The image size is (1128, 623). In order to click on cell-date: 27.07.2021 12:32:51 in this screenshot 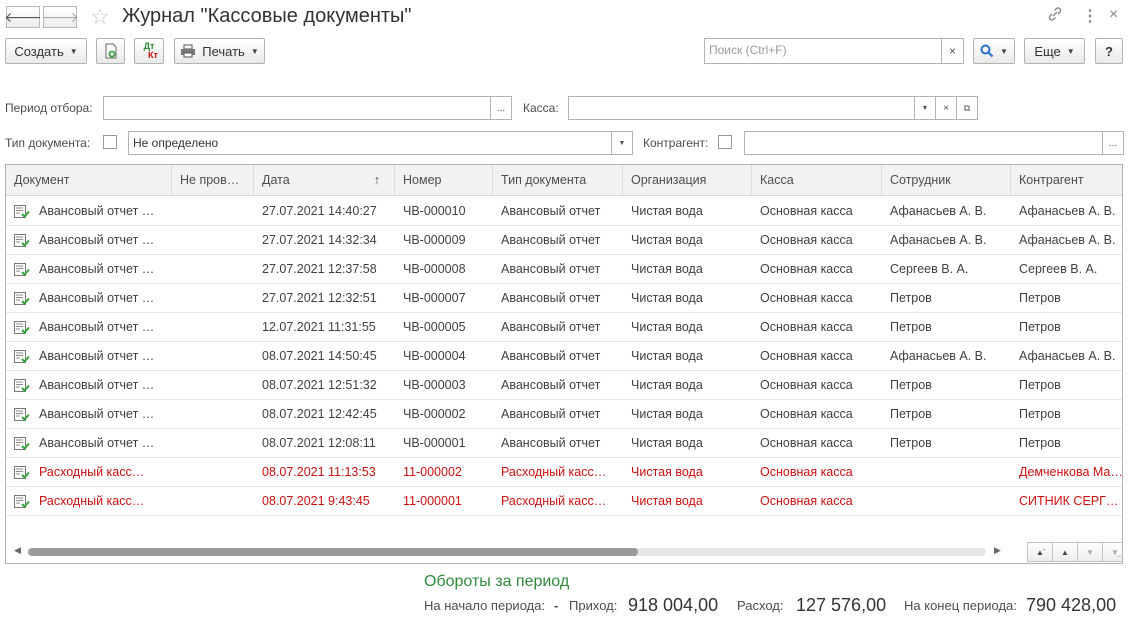, I will do `click(319, 298)`.